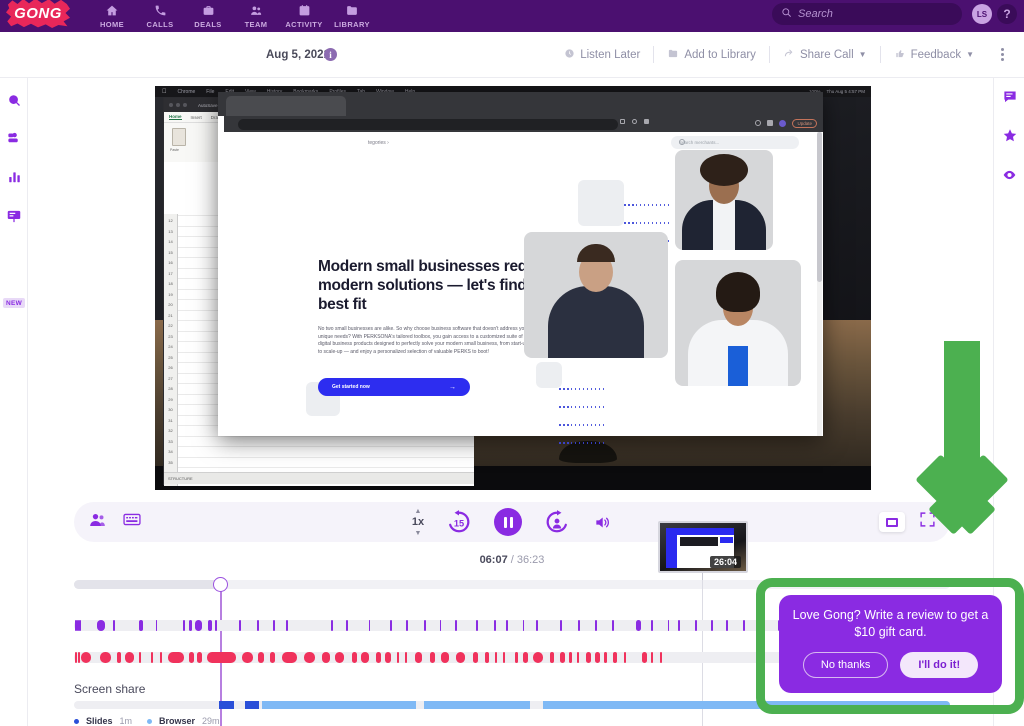  I want to click on chrome-toolbar-right: Update, so click(786, 123).